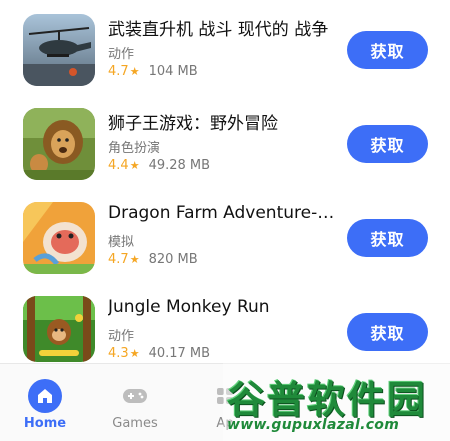 This screenshot has width=450, height=441. Describe the element at coordinates (135, 396) in the screenshot. I see `gamepad-icon` at that location.